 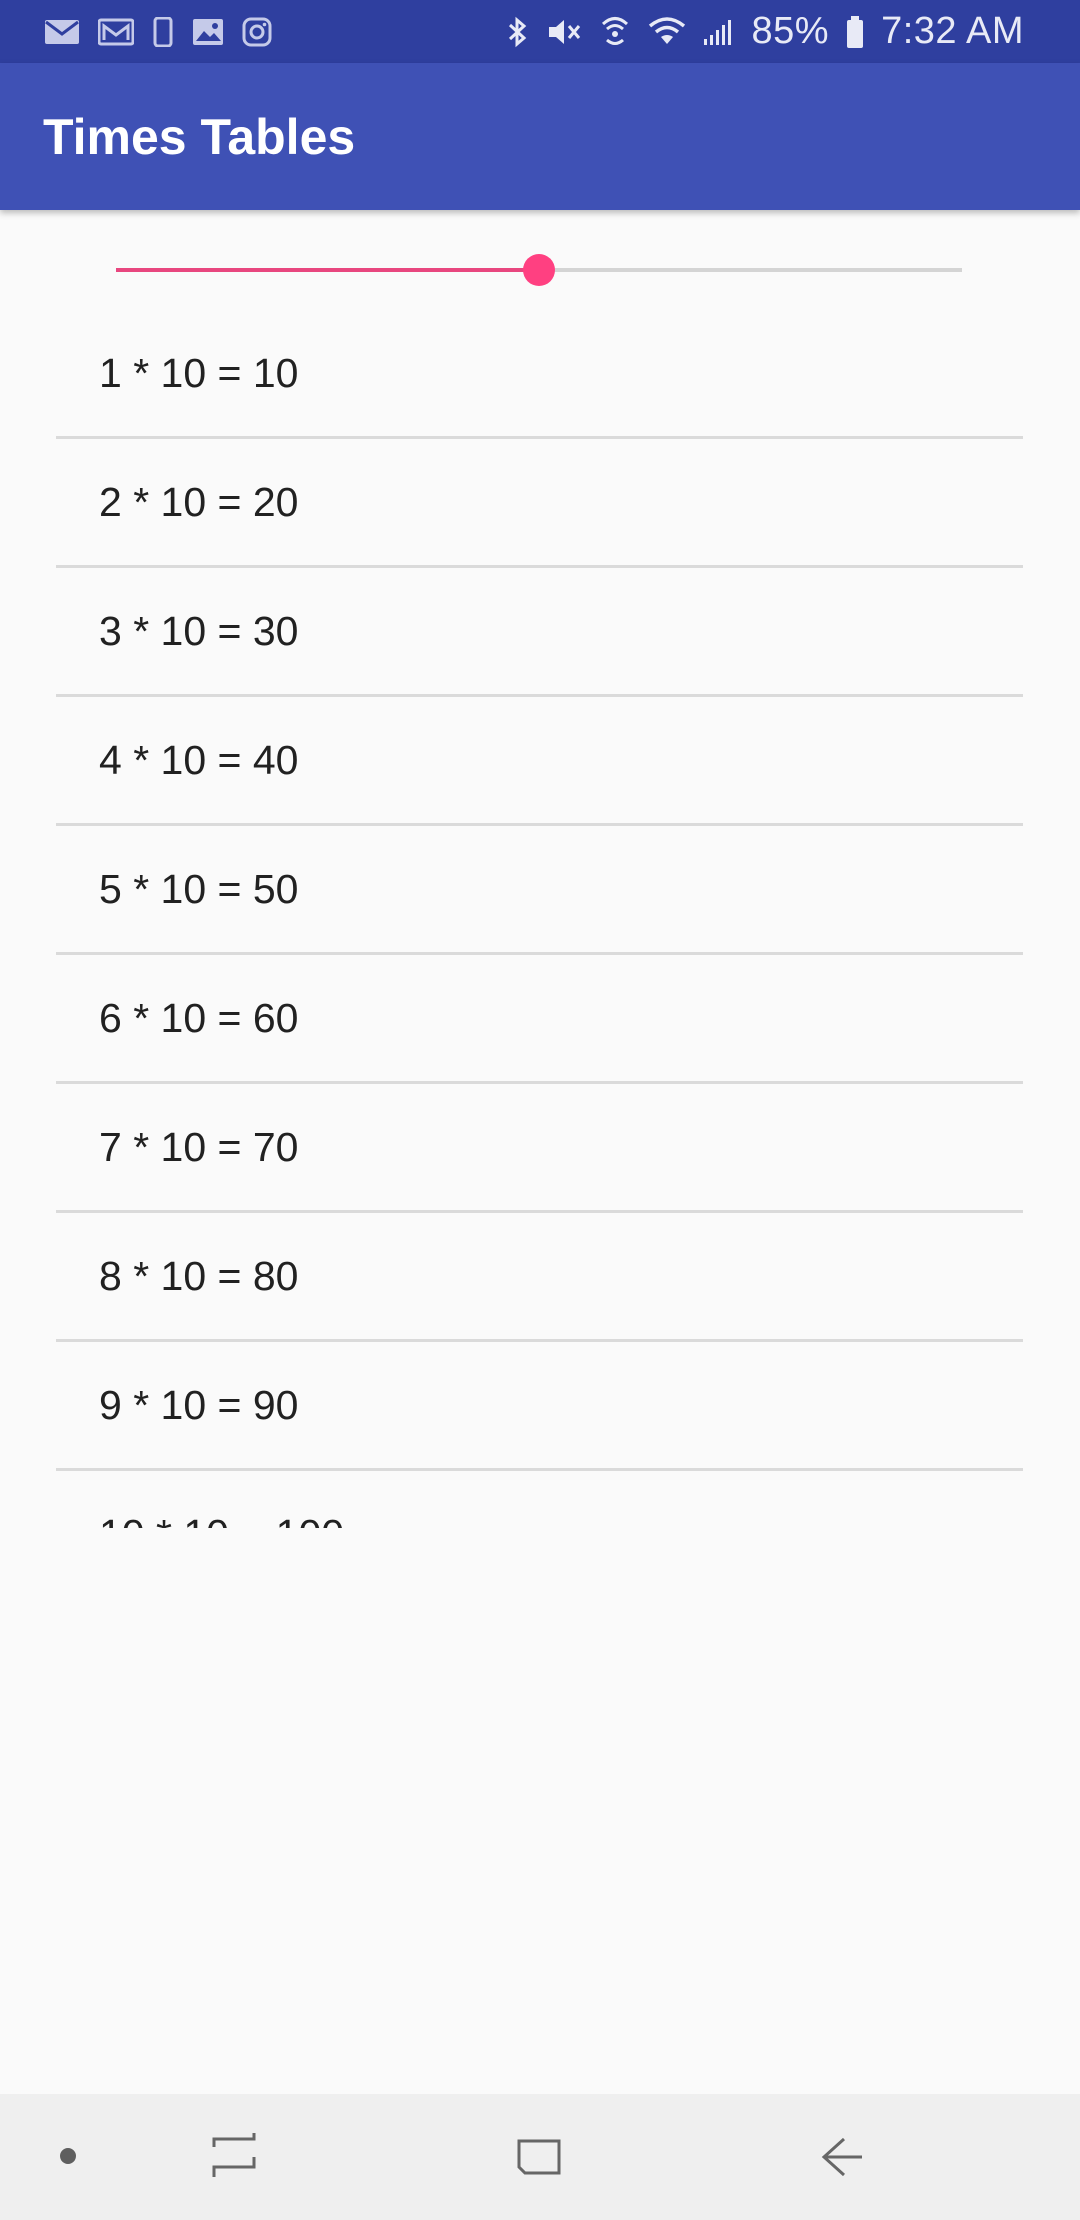 I want to click on list-item-text: 9 * 10 = 90, so click(x=199, y=1404).